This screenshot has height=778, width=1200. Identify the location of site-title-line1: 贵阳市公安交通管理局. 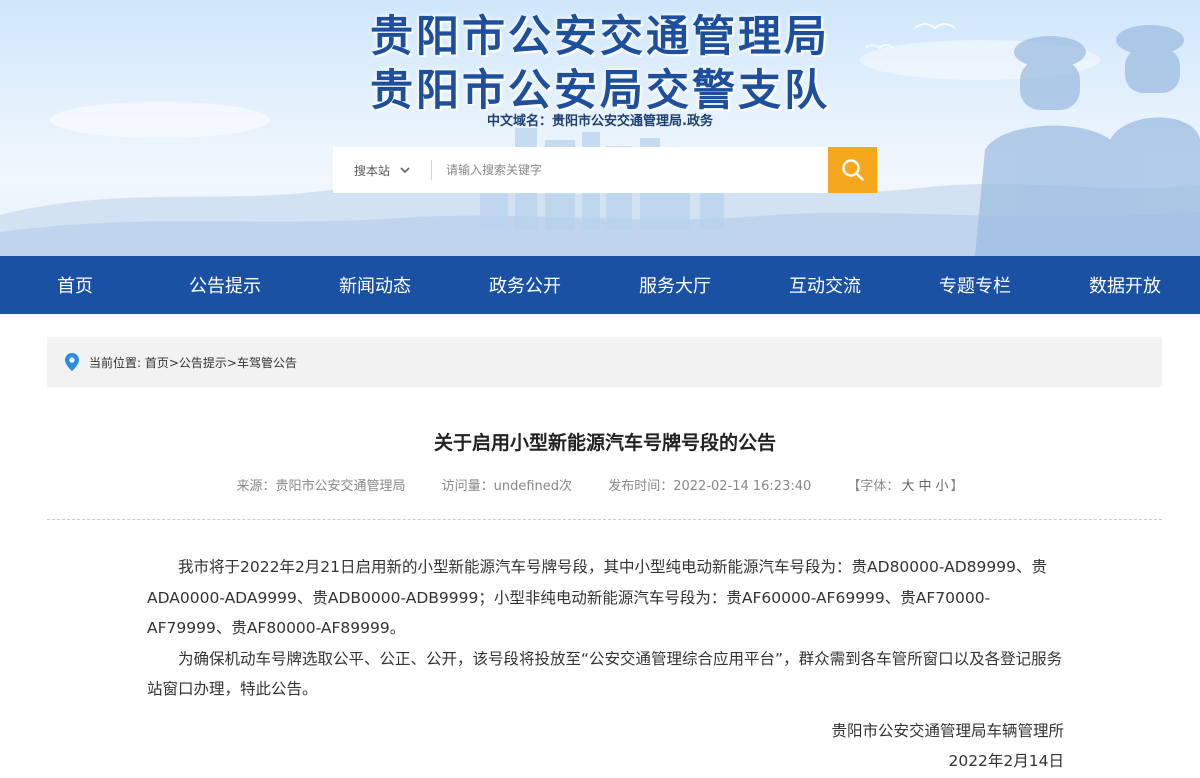
(600, 37).